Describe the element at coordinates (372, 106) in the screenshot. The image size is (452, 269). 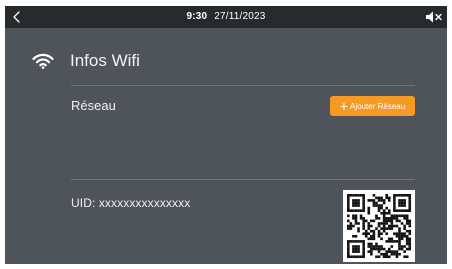
I see `add-network-button: + Ajouter Réseau` at that location.